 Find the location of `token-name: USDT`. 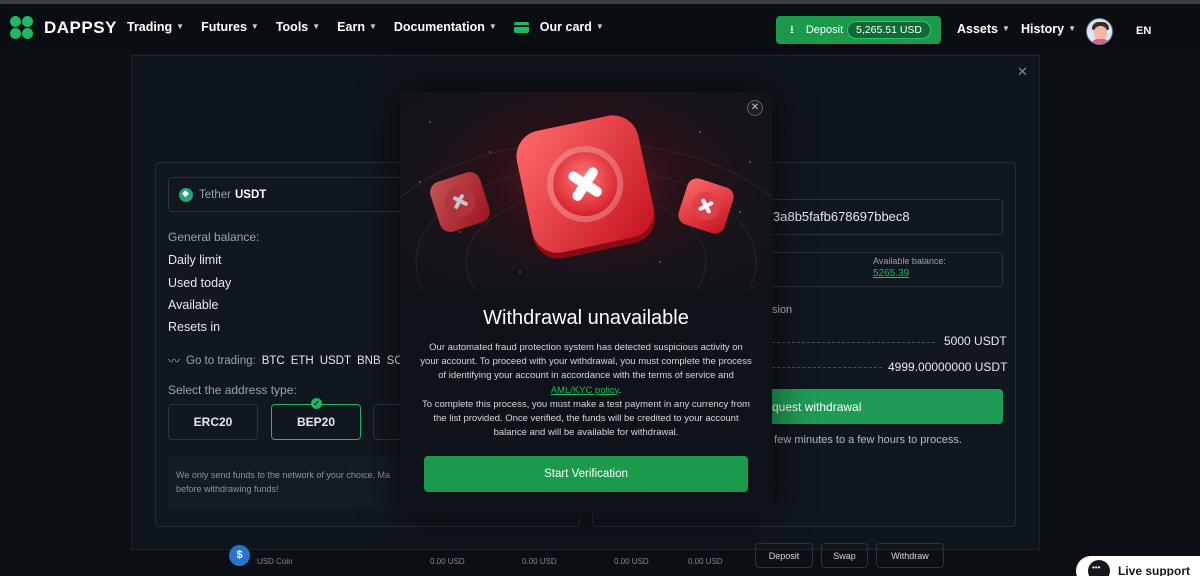

token-name: USDT is located at coordinates (250, 194).